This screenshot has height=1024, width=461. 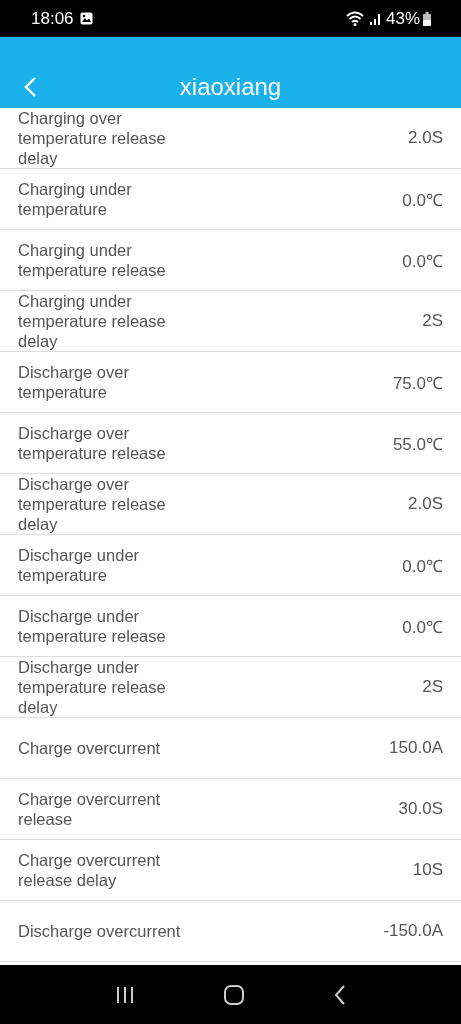 What do you see at coordinates (230, 321) in the screenshot?
I see `setting-row: Charging under temperature release delay 2S` at bounding box center [230, 321].